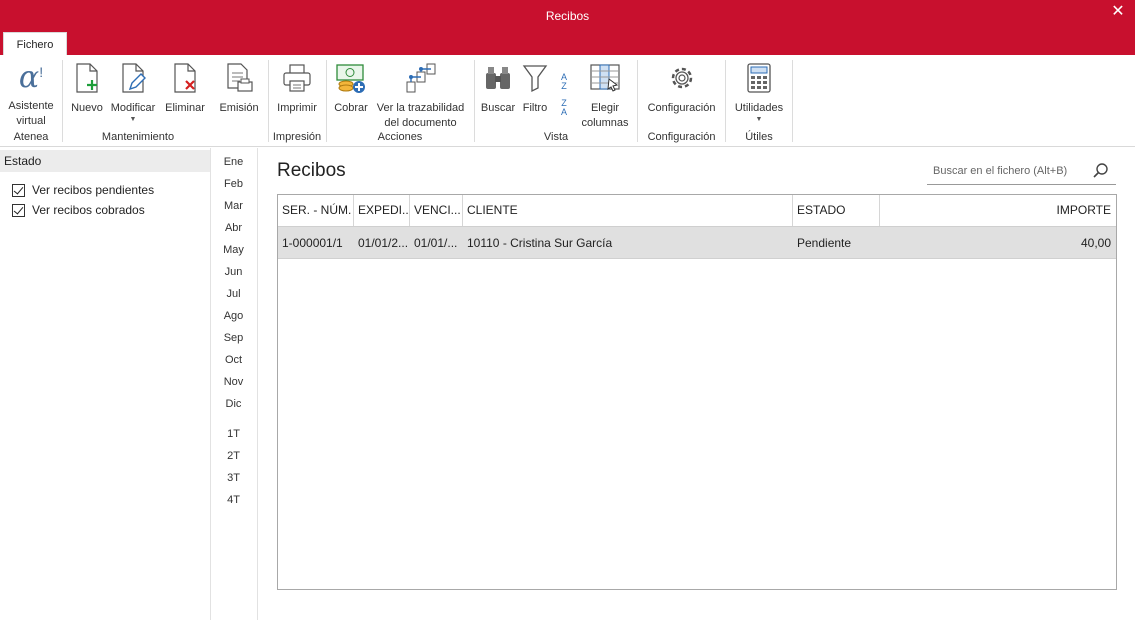 The image size is (1135, 620). What do you see at coordinates (233, 162) in the screenshot?
I see `month-ene: Ene` at bounding box center [233, 162].